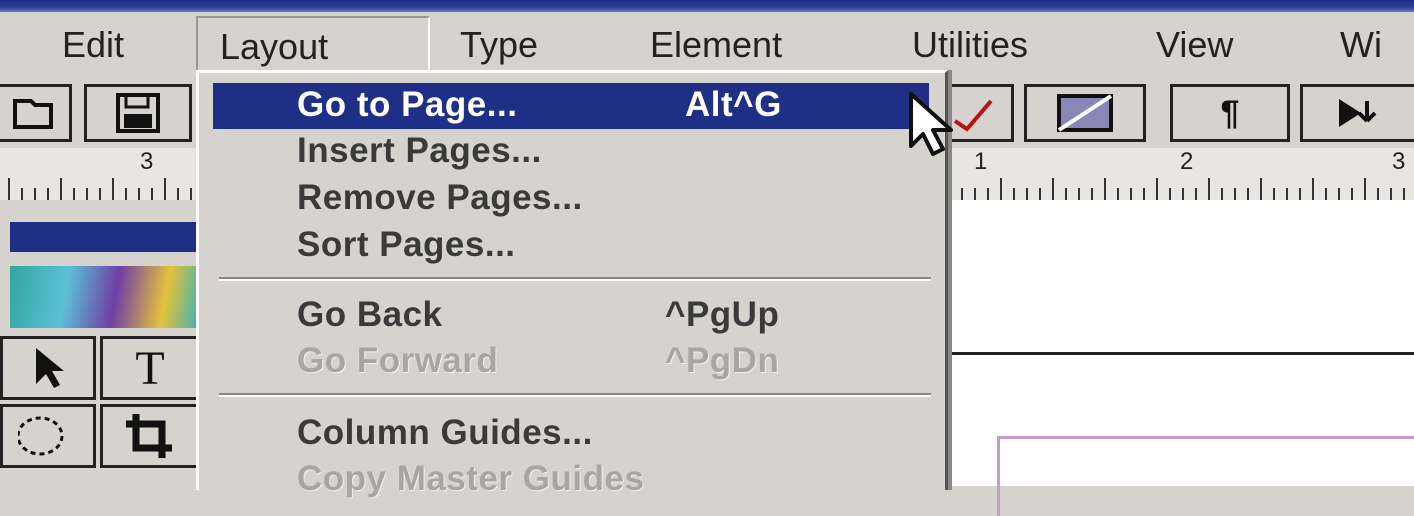 Image resolution: width=1414 pixels, height=516 pixels. I want to click on menu-view: View, so click(1194, 45).